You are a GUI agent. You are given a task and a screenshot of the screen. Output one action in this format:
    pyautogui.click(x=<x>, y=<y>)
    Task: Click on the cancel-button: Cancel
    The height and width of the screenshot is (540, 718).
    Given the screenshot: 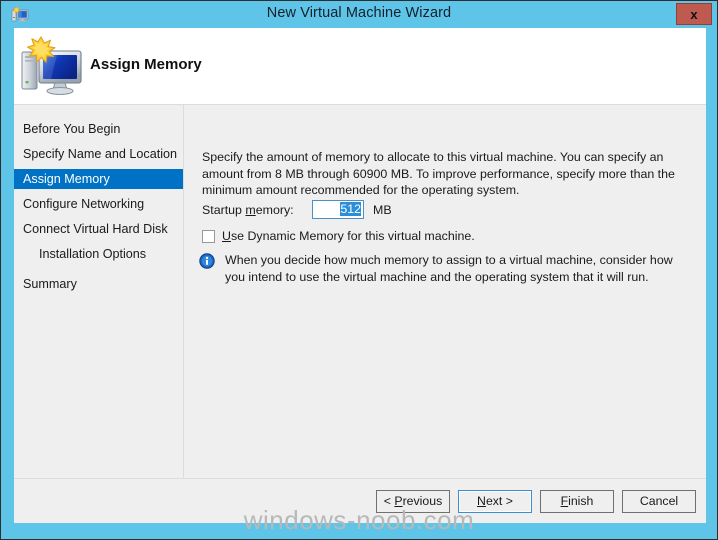 What is the action you would take?
    pyautogui.click(x=659, y=501)
    